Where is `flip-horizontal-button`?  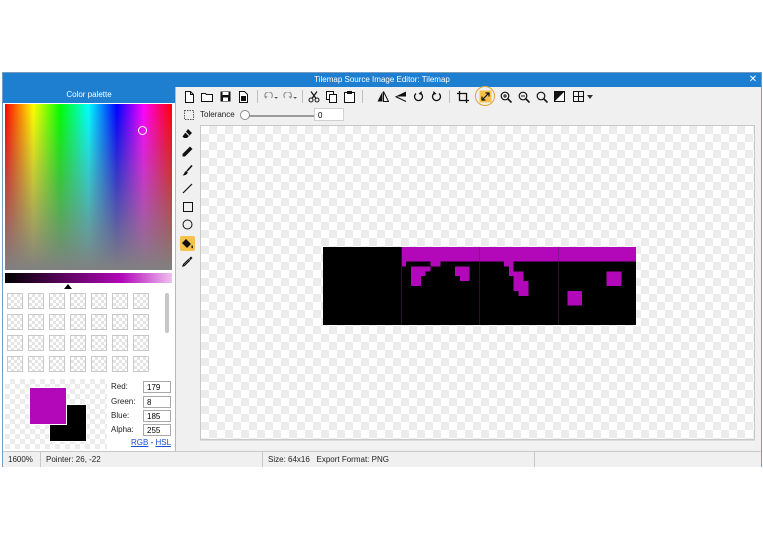
flip-horizontal-button is located at coordinates (382, 96).